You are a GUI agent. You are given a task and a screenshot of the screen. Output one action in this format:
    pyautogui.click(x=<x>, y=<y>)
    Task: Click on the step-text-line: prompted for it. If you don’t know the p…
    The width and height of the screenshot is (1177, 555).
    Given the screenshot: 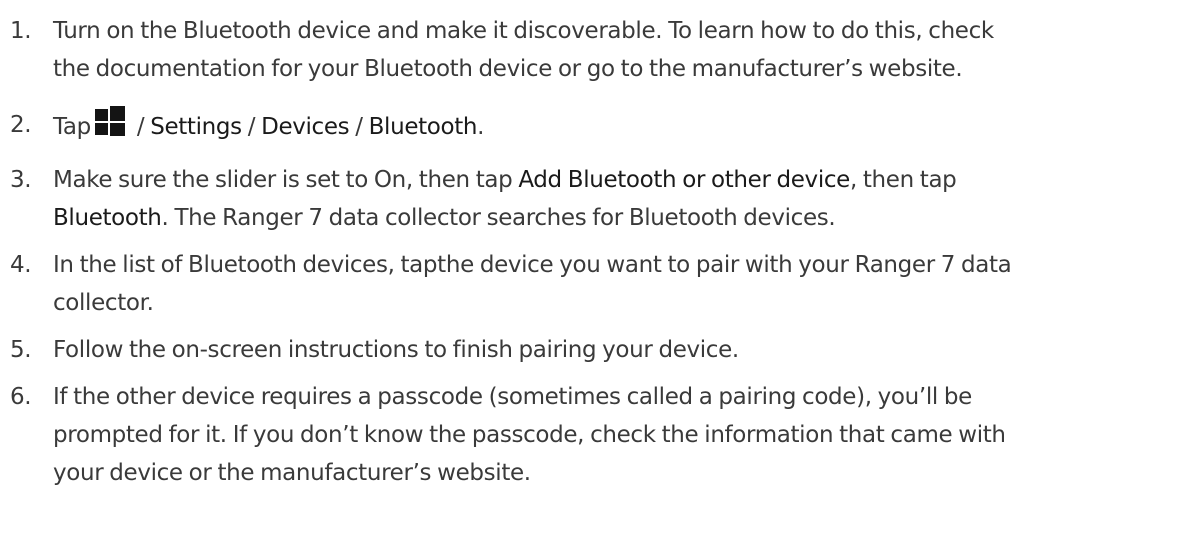 What is the action you would take?
    pyautogui.click(x=529, y=435)
    